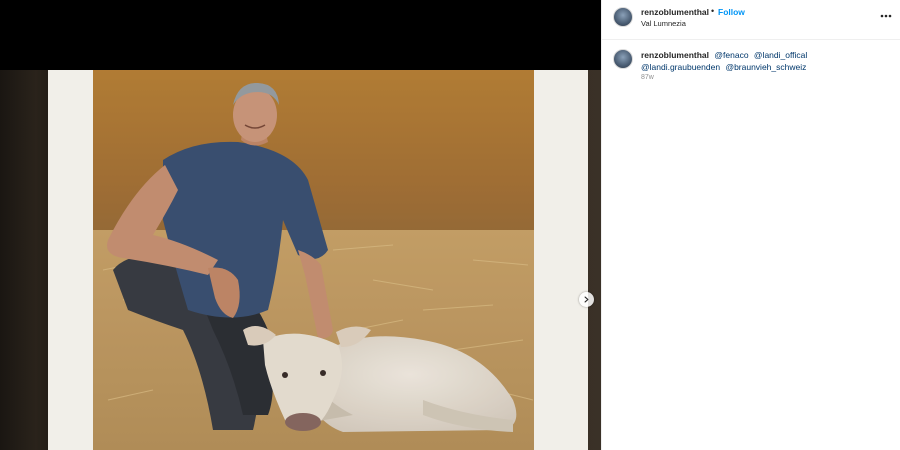 This screenshot has height=450, width=900. I want to click on chevron-right-icon, so click(586, 299).